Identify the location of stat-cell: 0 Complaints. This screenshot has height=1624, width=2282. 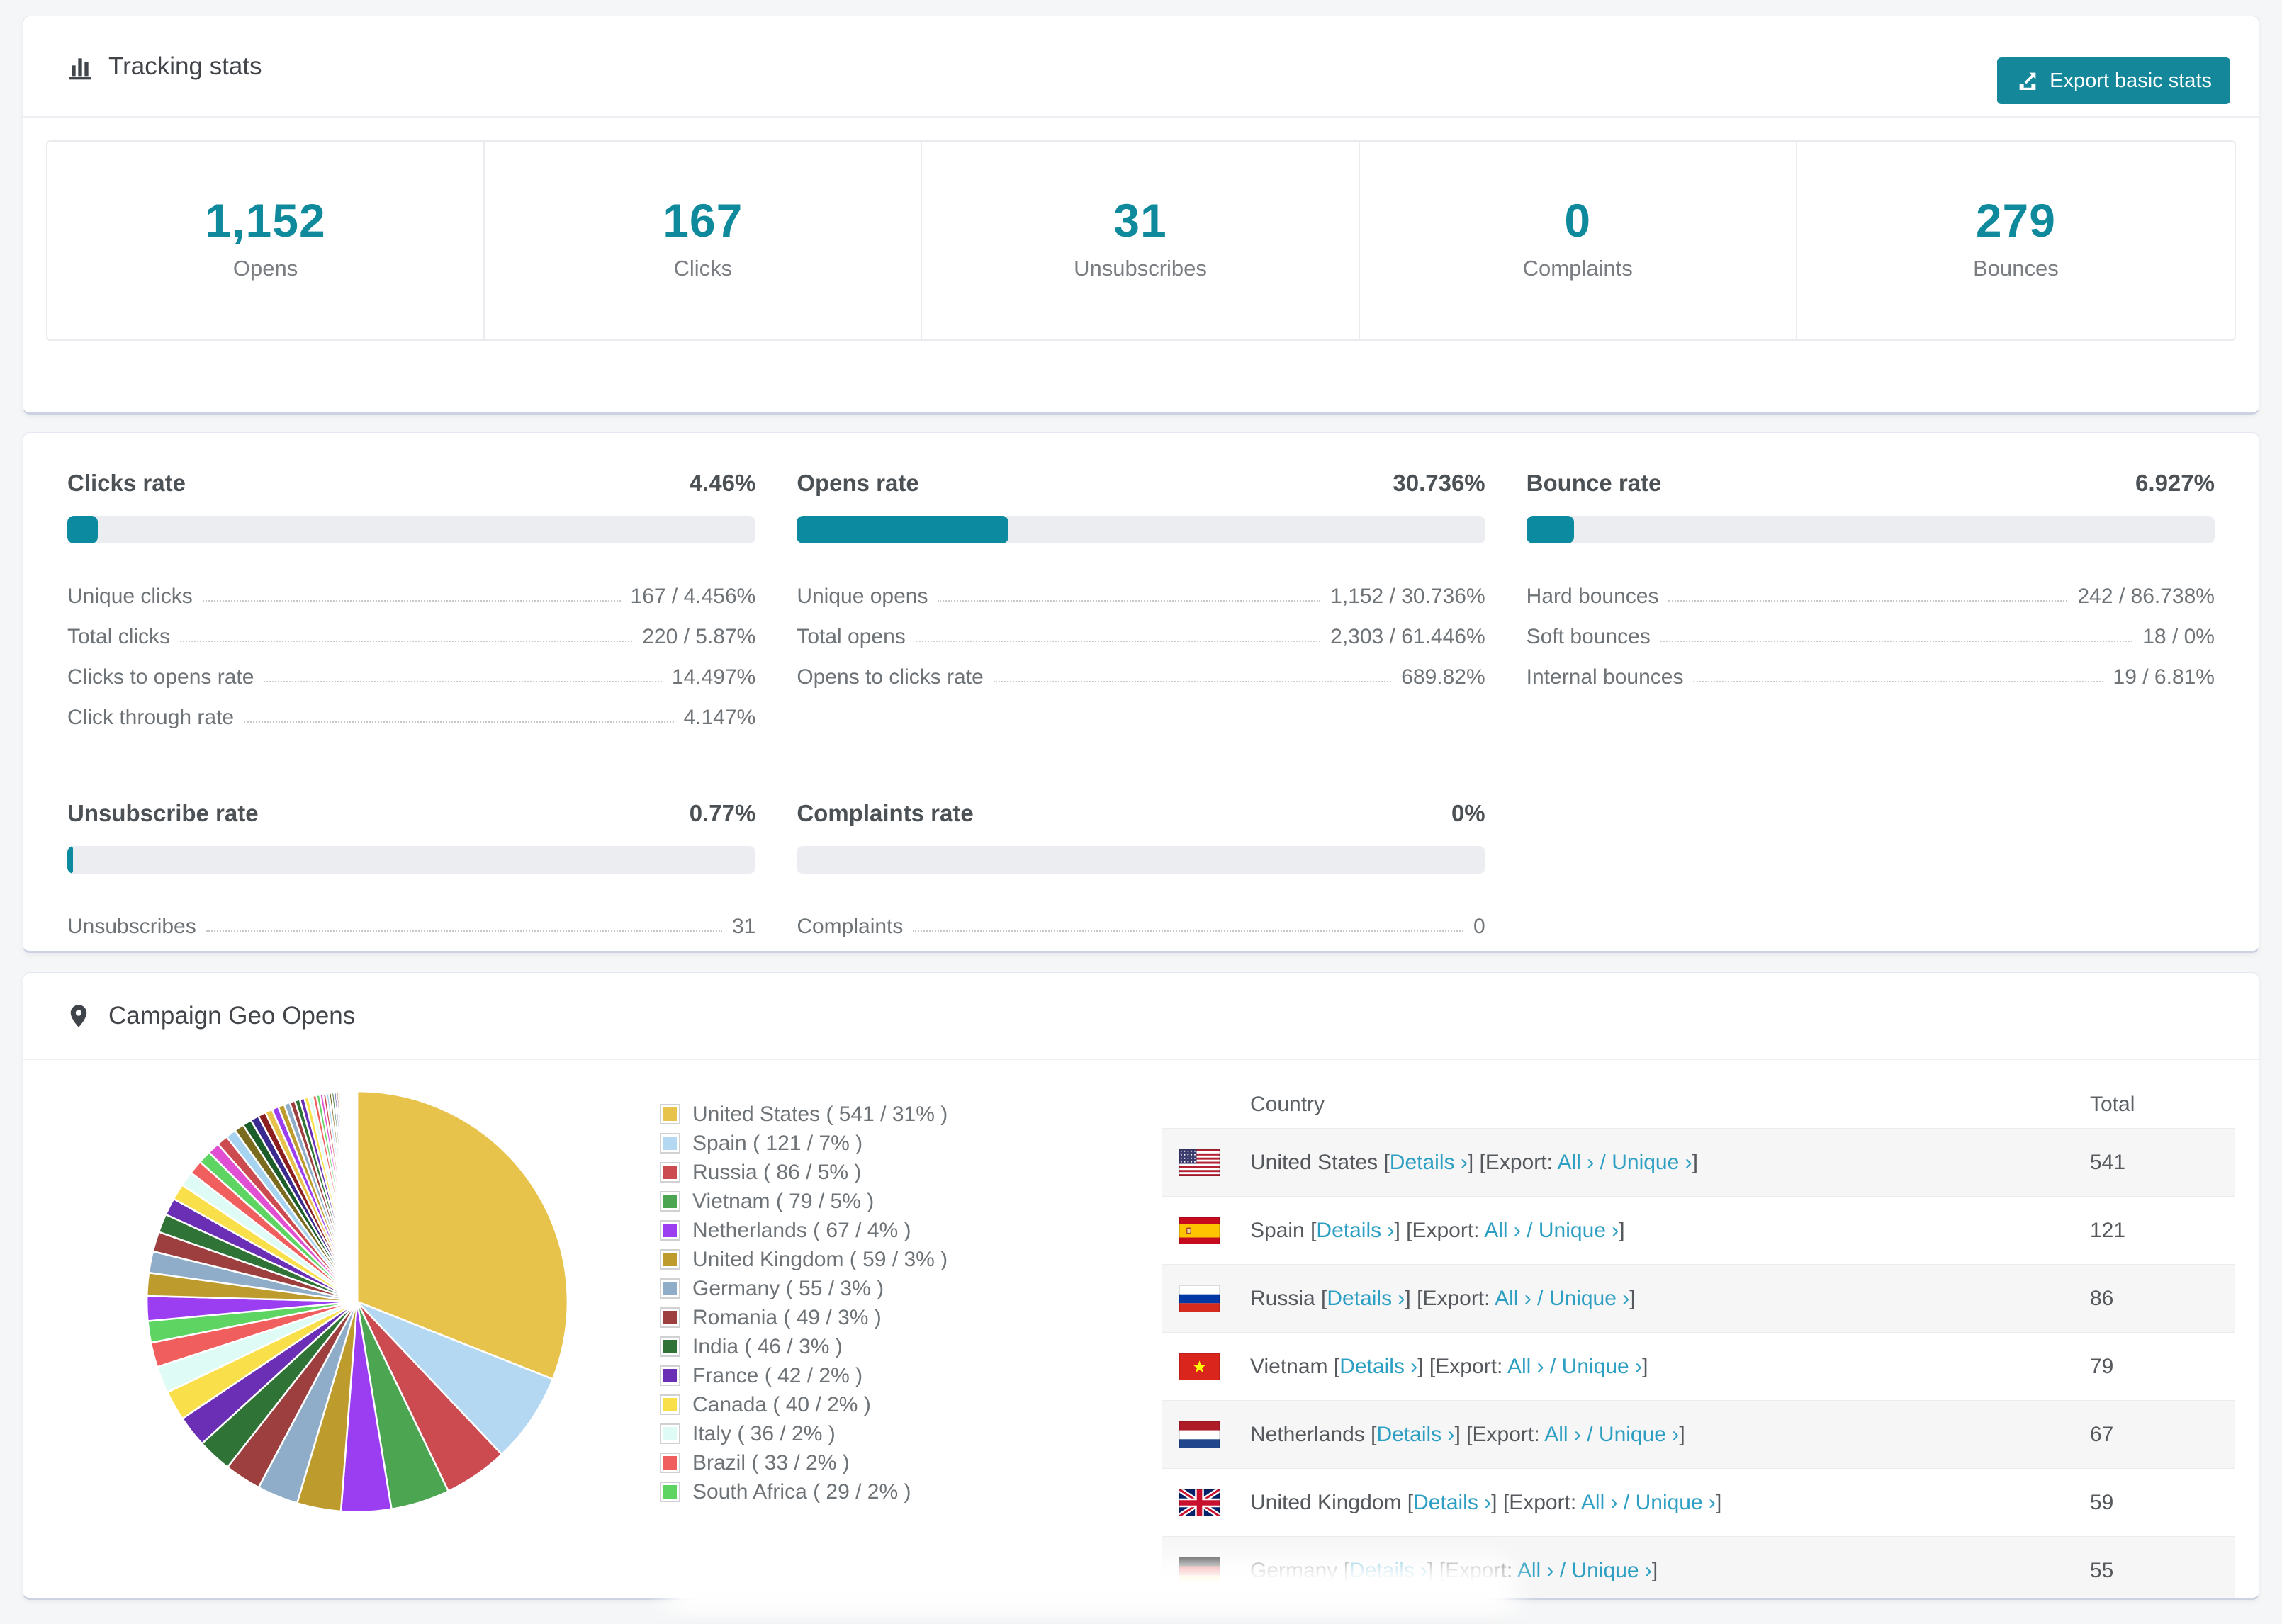
(1578, 240).